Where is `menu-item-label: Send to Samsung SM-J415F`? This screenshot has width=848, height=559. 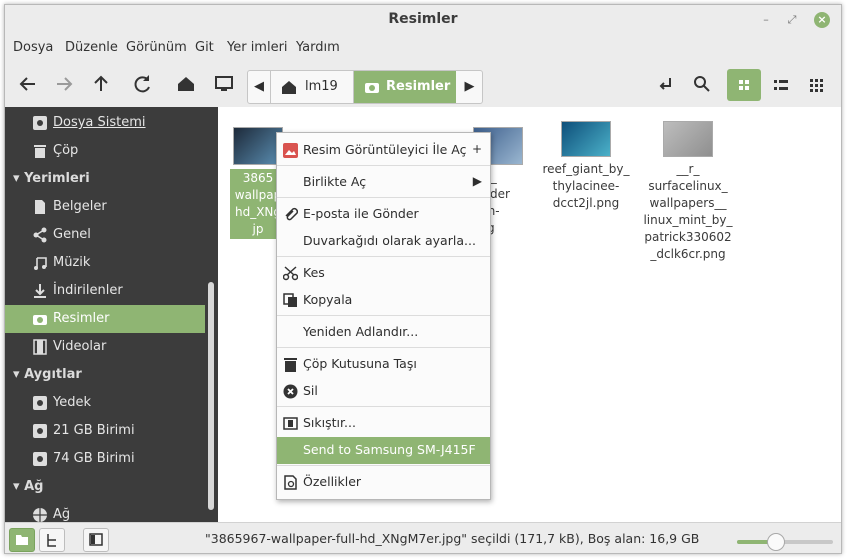 menu-item-label: Send to Samsung SM-J415F is located at coordinates (389, 449).